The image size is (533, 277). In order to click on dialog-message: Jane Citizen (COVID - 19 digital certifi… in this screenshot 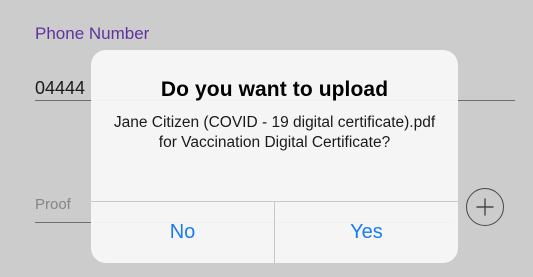, I will do `click(274, 132)`.